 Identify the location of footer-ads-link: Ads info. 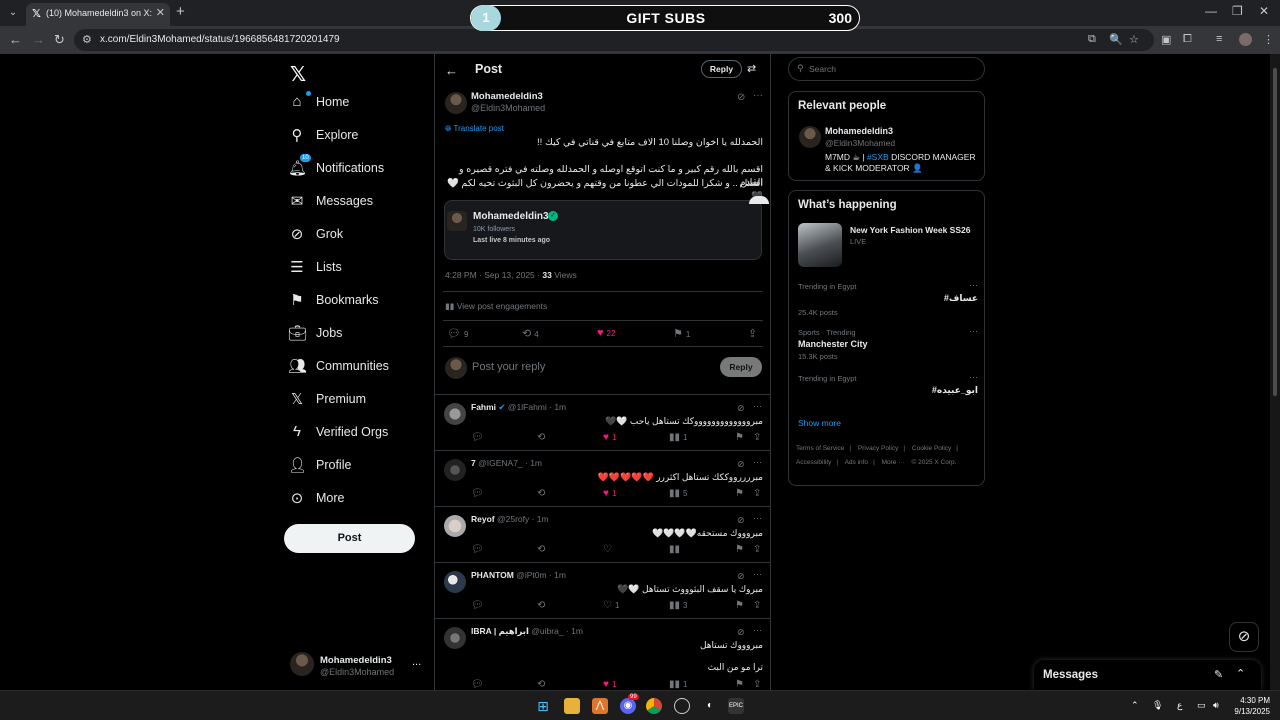
(857, 462).